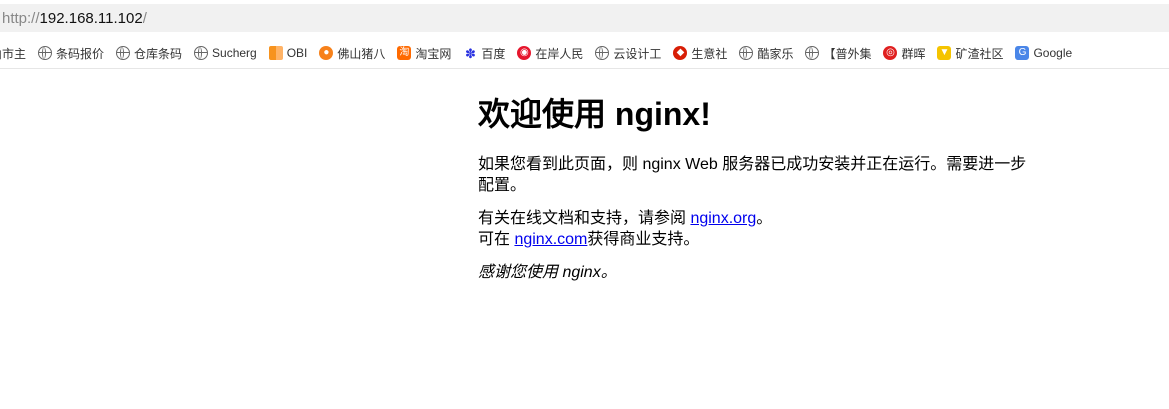  I want to click on obi-icon, so click(275, 53).